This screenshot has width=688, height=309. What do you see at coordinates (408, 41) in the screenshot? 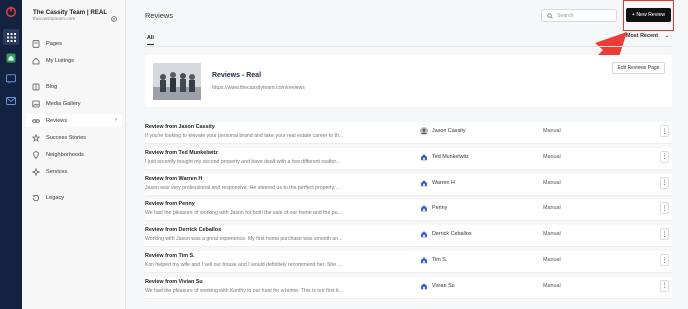
I see `tab-bar: All` at bounding box center [408, 41].